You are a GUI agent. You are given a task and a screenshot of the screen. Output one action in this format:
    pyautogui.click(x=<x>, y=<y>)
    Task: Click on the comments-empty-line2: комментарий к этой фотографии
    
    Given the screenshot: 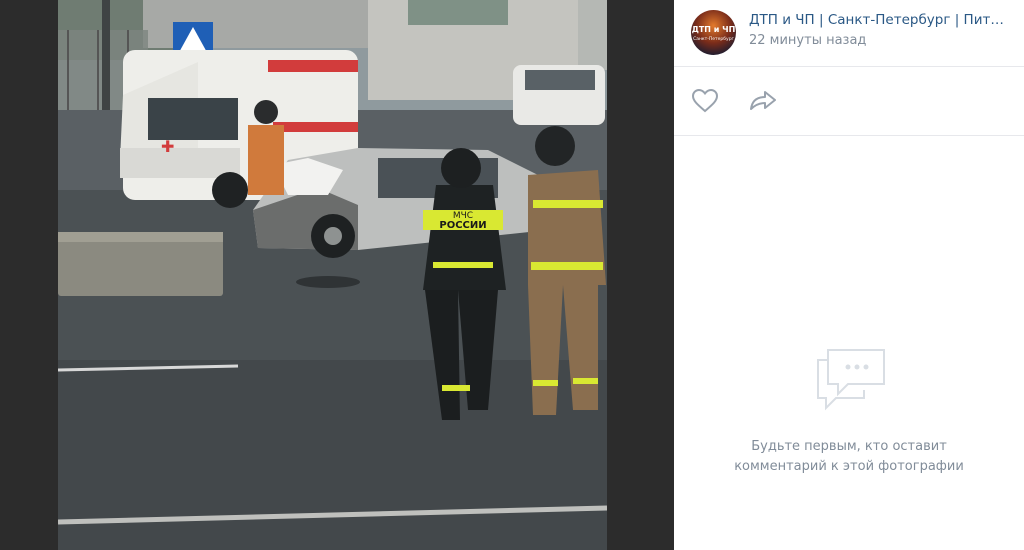 What is the action you would take?
    pyautogui.click(x=849, y=466)
    